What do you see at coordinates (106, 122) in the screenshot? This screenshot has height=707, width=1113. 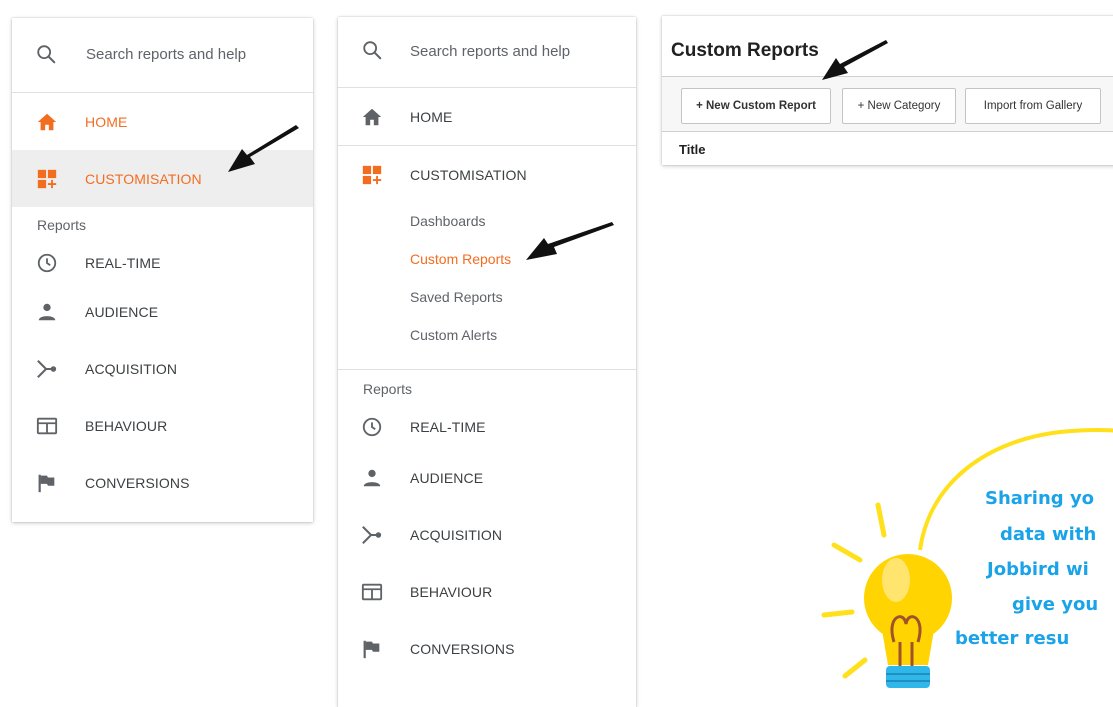 I see `nav-item-home-label: HOME` at bounding box center [106, 122].